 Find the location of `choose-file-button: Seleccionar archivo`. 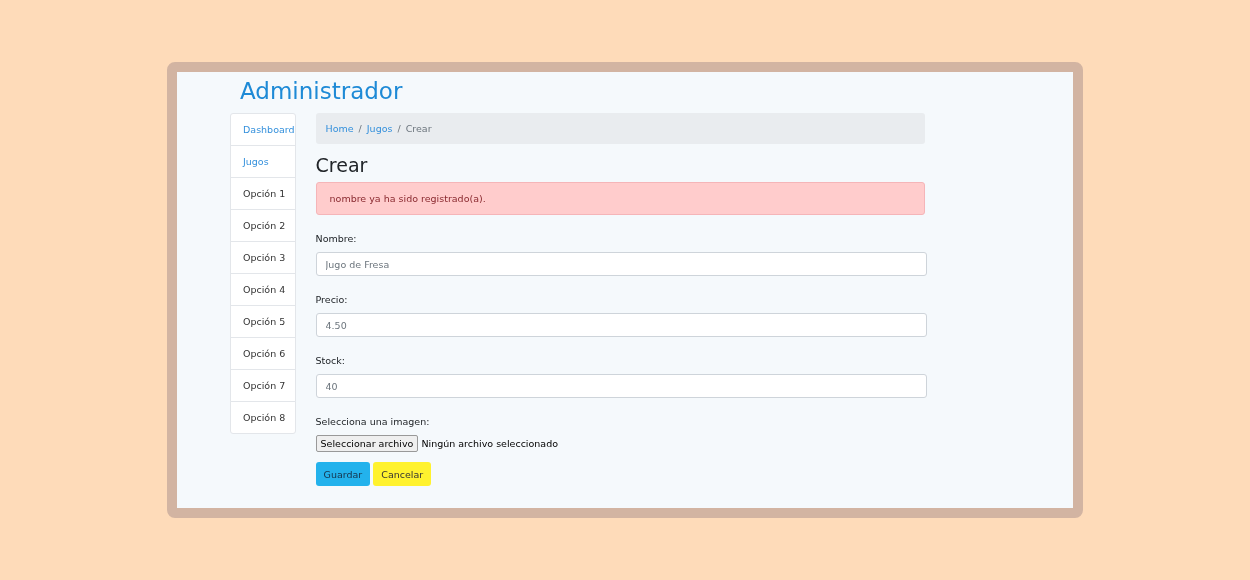

choose-file-button: Seleccionar archivo is located at coordinates (367, 443).